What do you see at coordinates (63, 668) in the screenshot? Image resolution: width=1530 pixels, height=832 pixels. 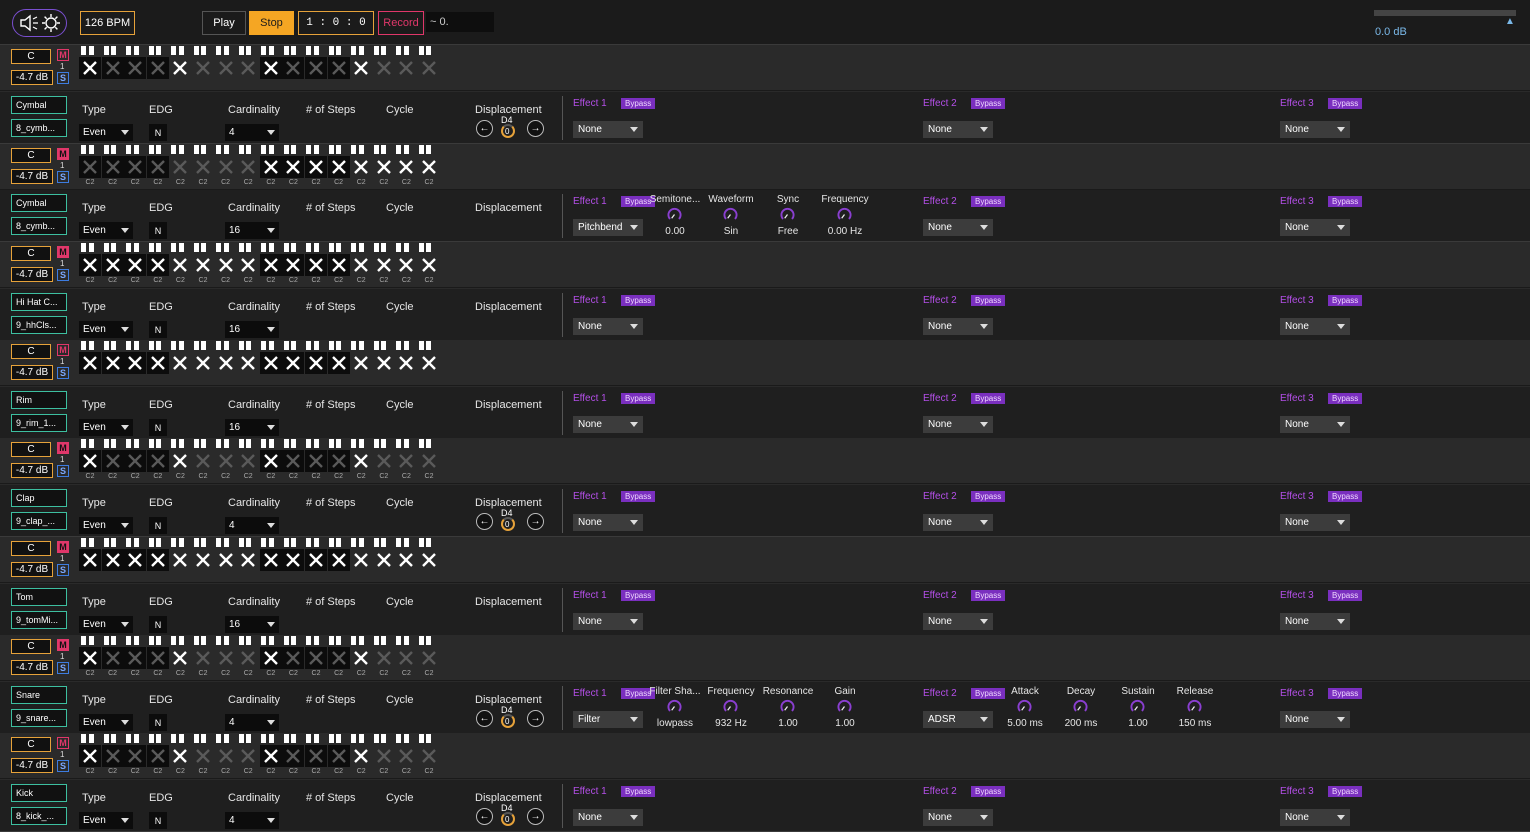 I see `solo-button: S` at bounding box center [63, 668].